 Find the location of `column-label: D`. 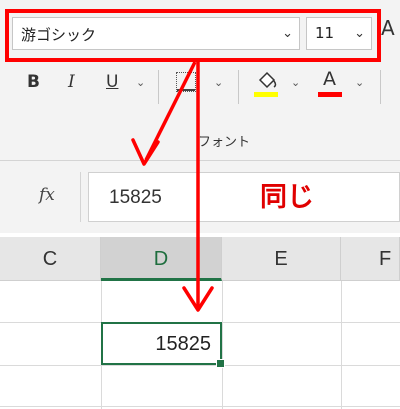

column-label: D is located at coordinates (161, 259).